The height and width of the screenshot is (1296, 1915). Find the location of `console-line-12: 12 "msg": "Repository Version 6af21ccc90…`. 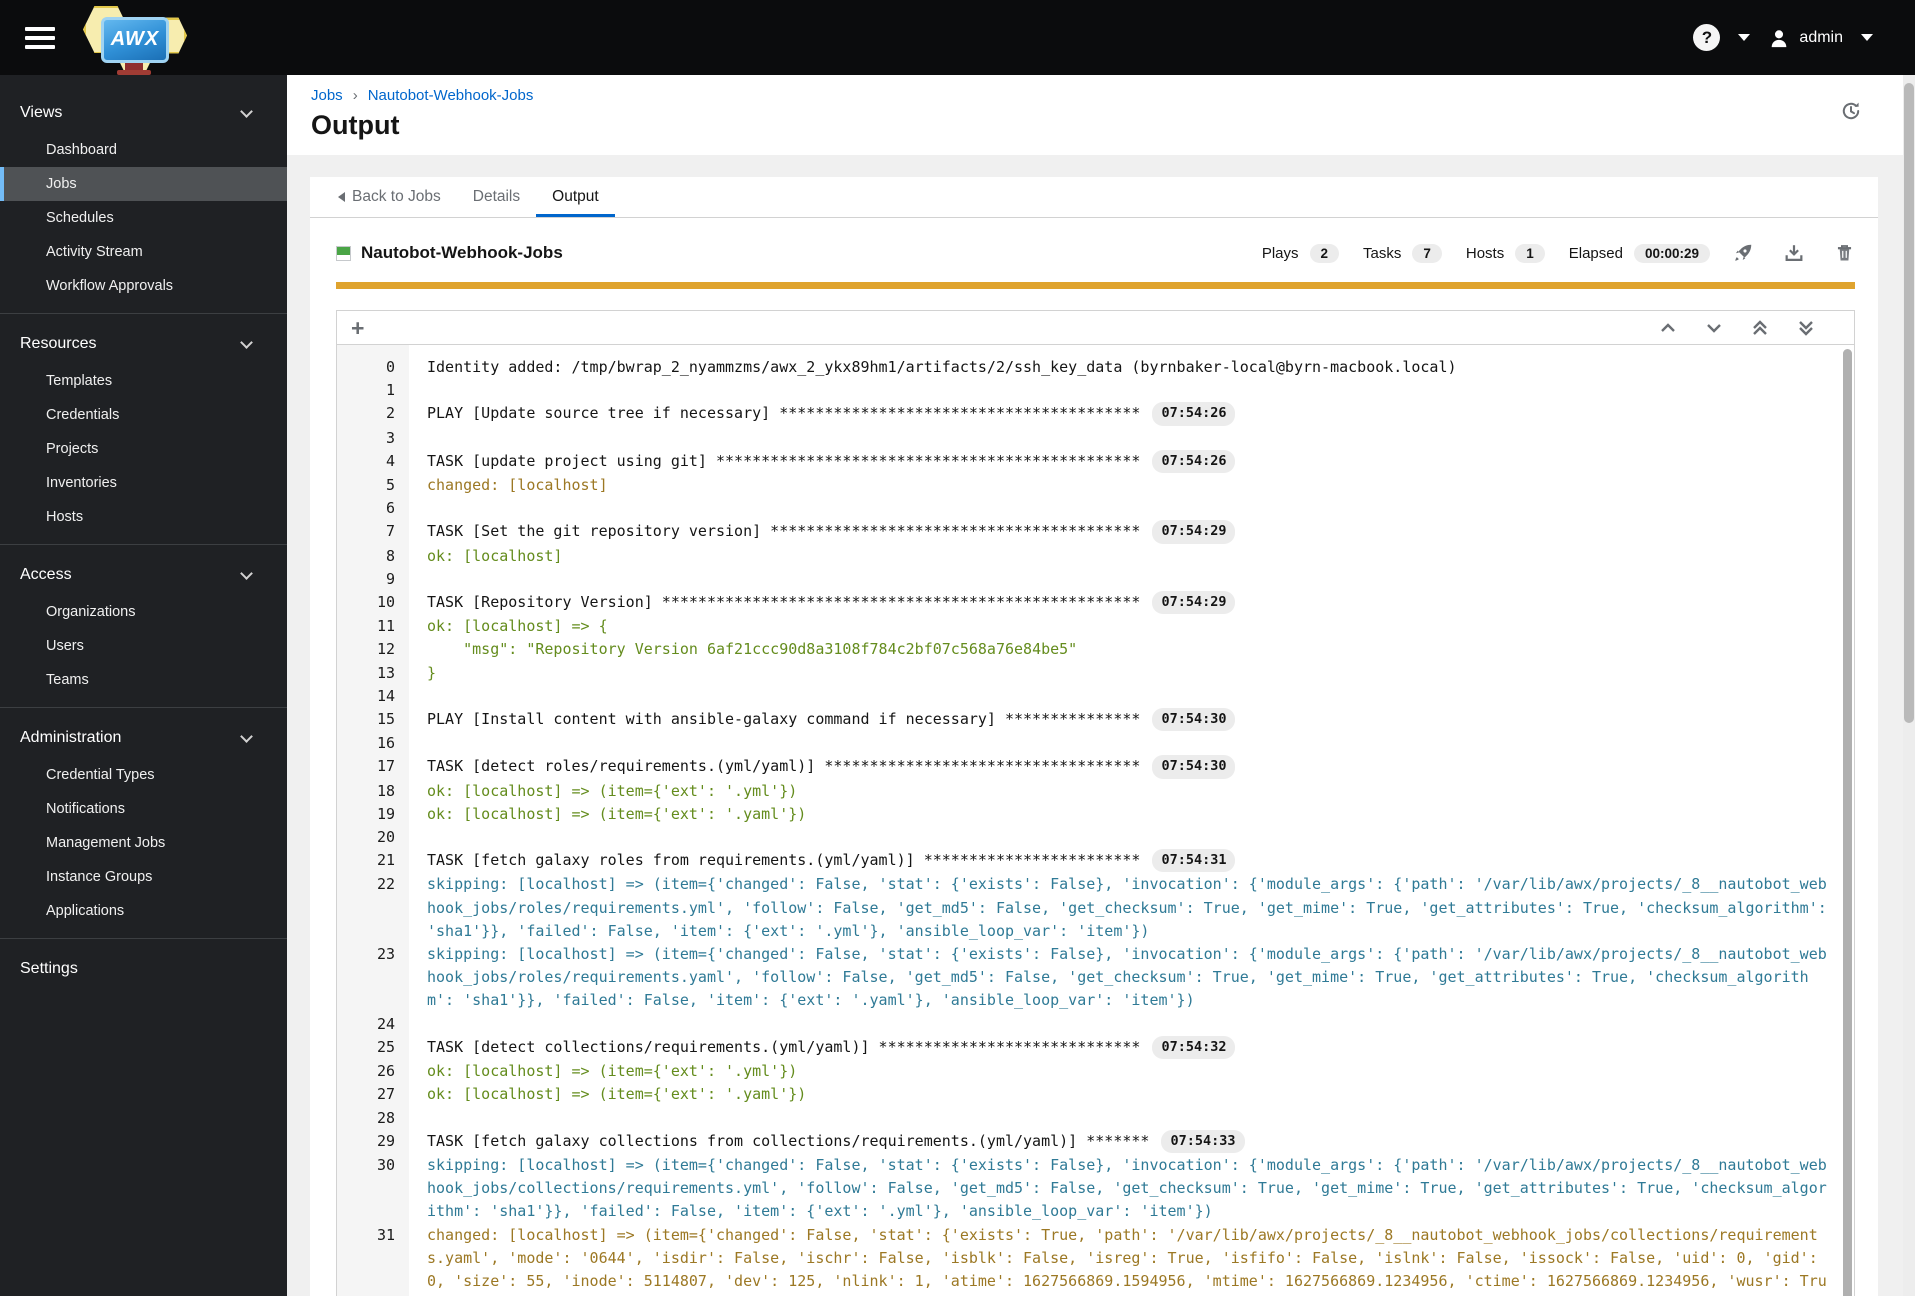

console-line-12: 12 "msg": "Repository Version 6af21ccc90… is located at coordinates (1095, 649).